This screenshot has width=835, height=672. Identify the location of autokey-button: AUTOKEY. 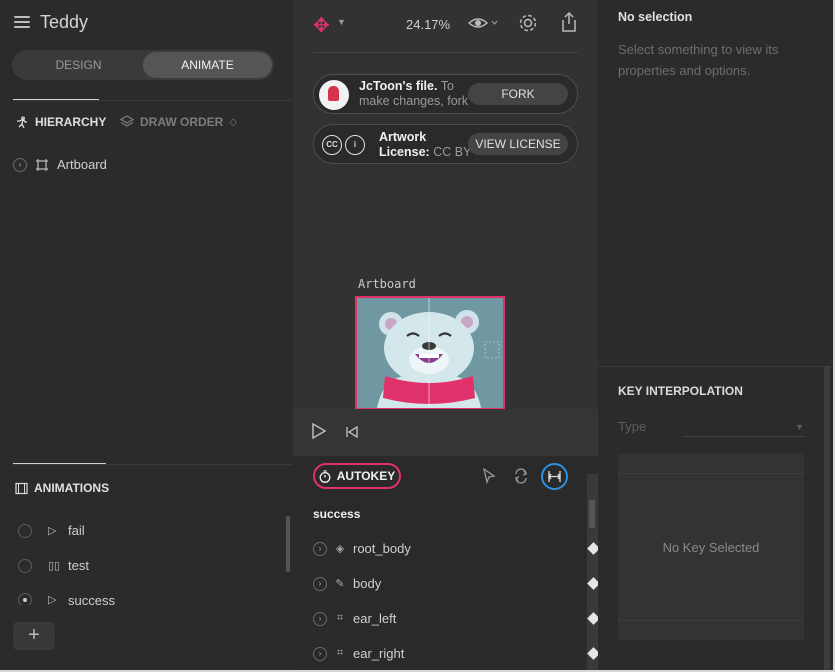
(357, 476).